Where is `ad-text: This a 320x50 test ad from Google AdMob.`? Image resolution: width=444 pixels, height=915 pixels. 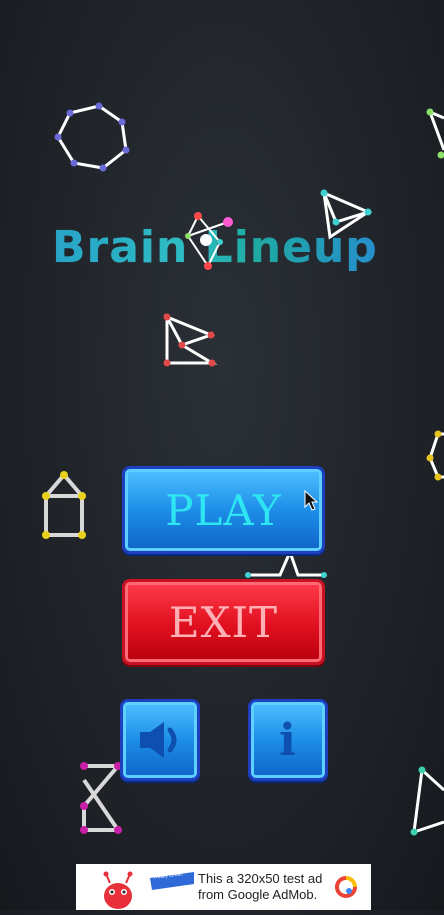 ad-text: This a 320x50 test ad from Google AdMob. is located at coordinates (263, 887).